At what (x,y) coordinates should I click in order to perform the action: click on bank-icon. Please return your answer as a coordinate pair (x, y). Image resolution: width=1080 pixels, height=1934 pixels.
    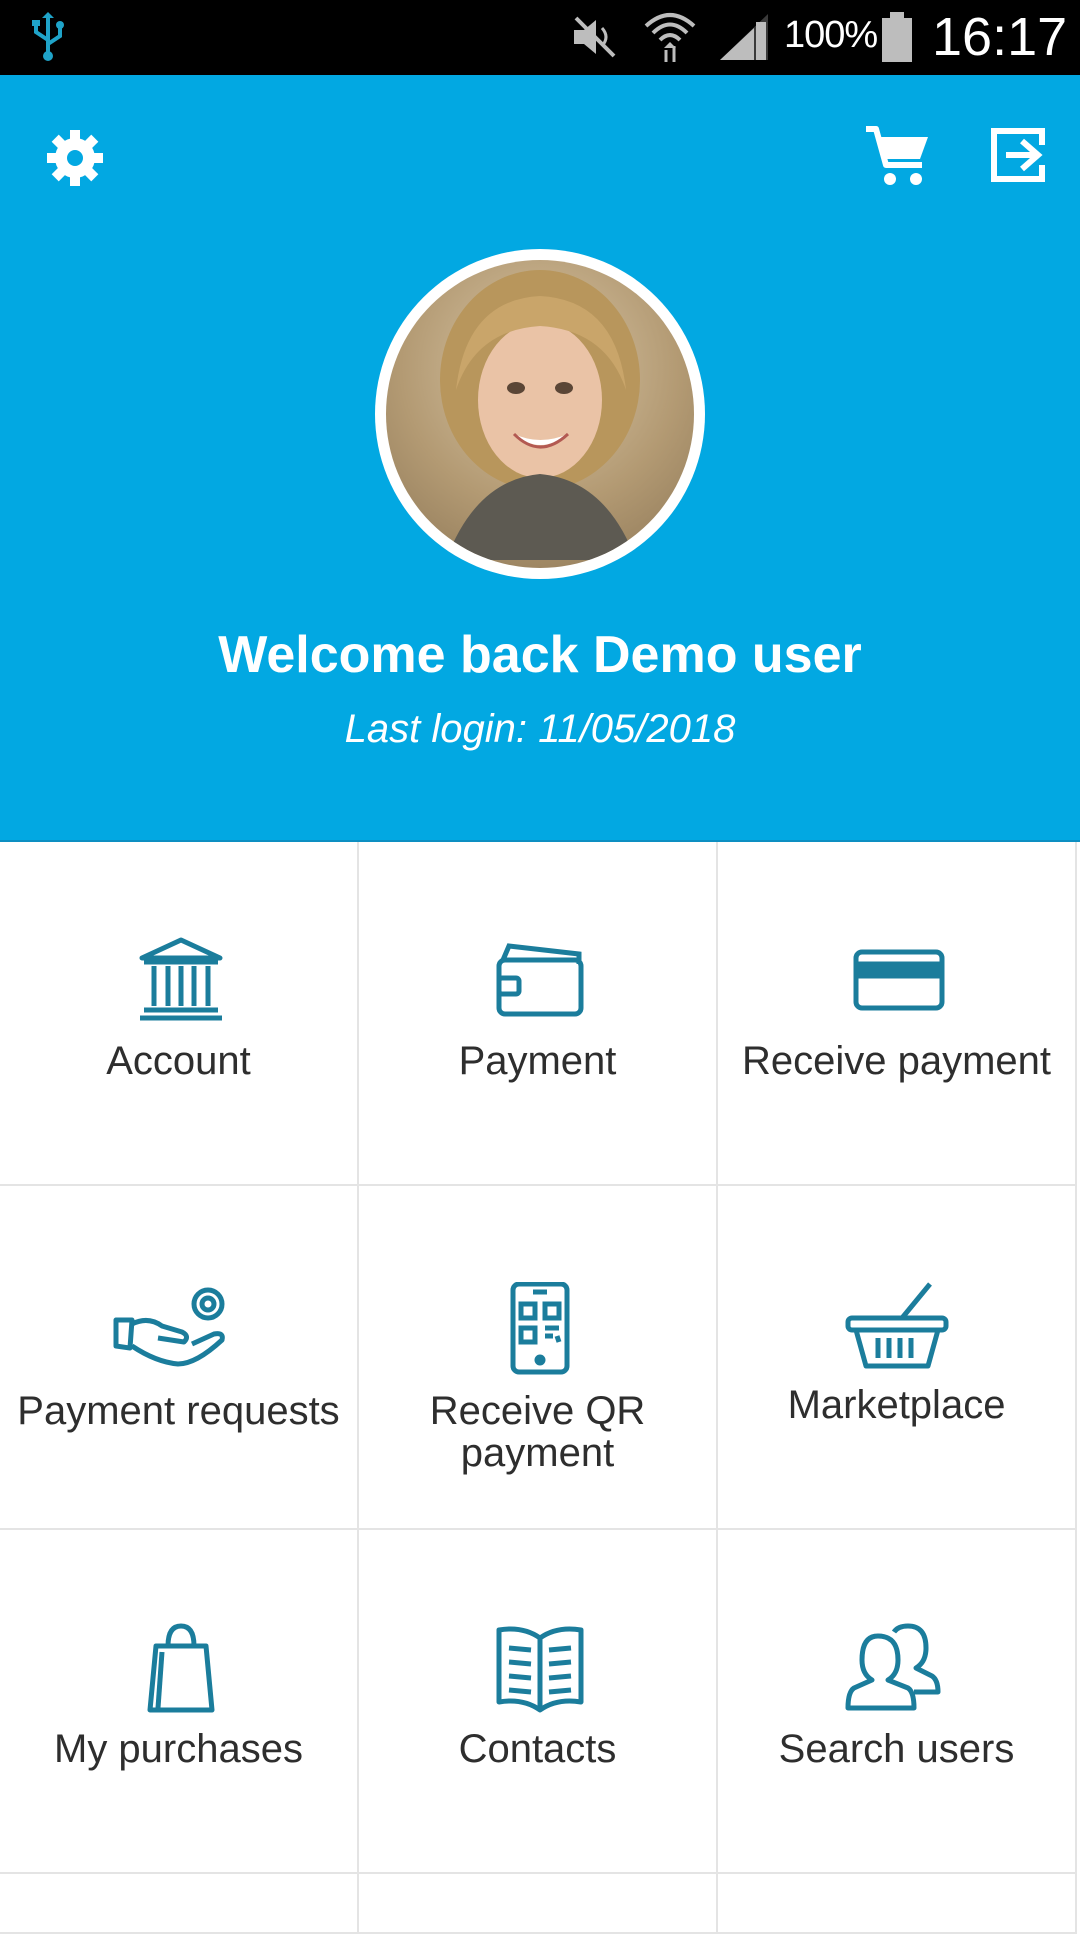
    Looking at the image, I should click on (181, 981).